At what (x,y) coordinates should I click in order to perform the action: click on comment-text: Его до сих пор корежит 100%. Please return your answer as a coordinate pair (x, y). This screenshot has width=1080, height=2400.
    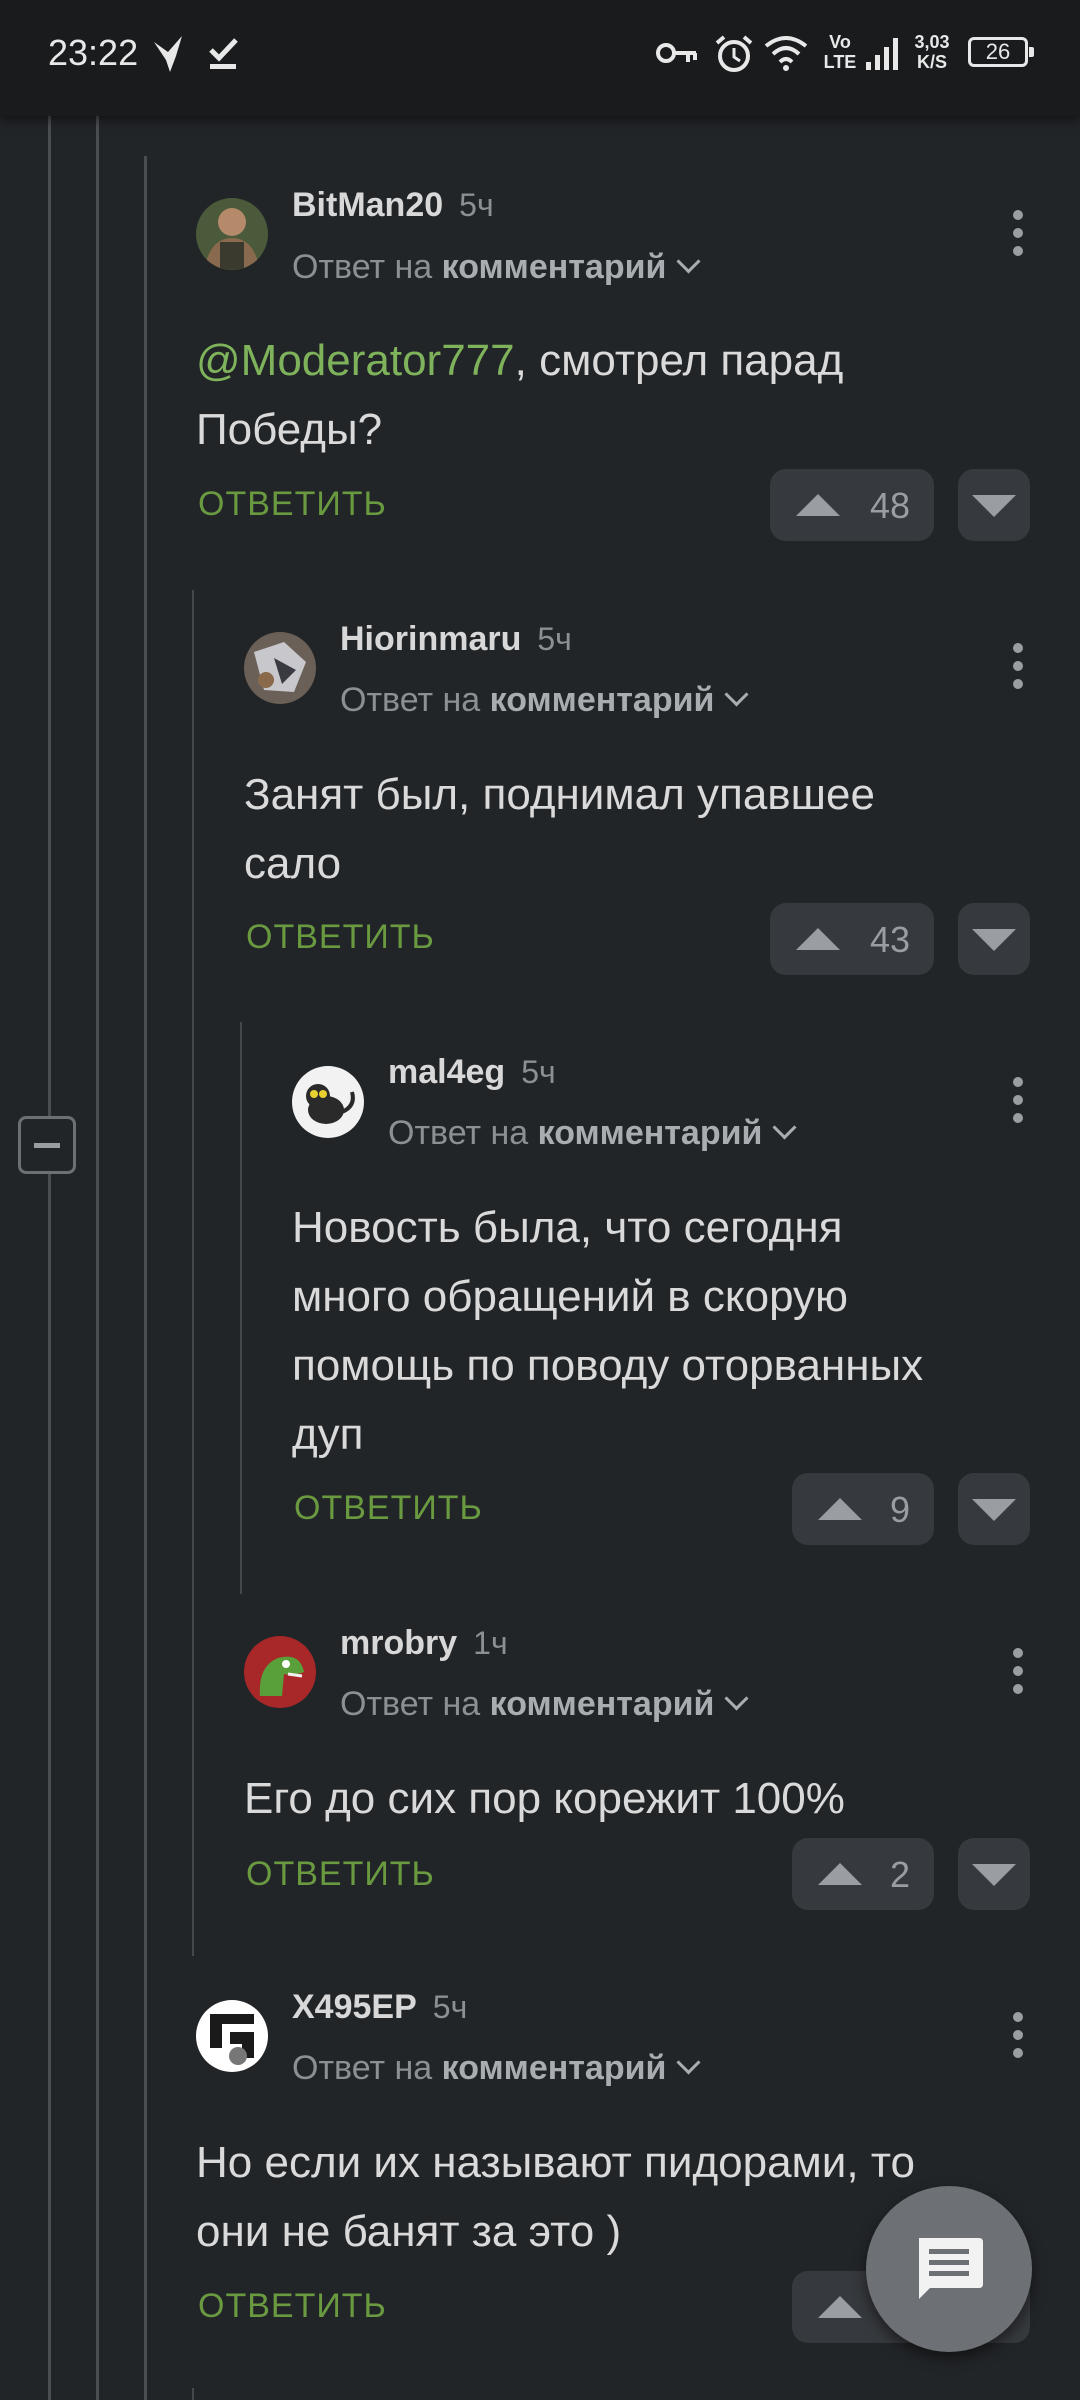
    Looking at the image, I should click on (644, 1798).